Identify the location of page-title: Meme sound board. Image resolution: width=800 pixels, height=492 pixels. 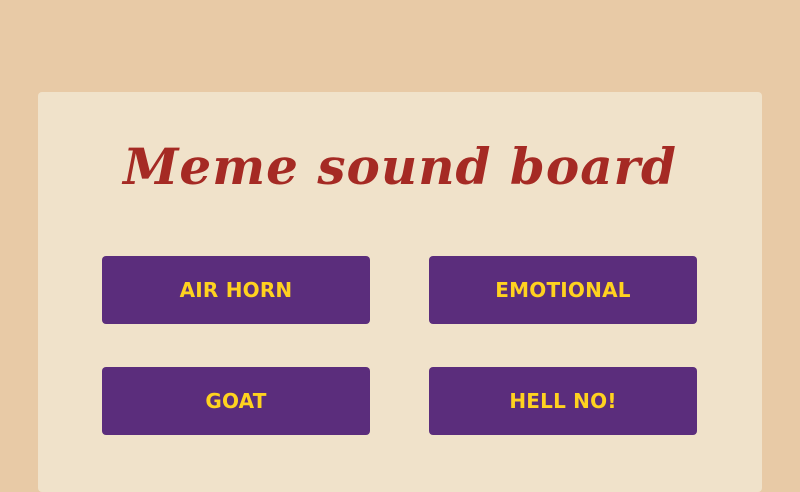
(400, 166).